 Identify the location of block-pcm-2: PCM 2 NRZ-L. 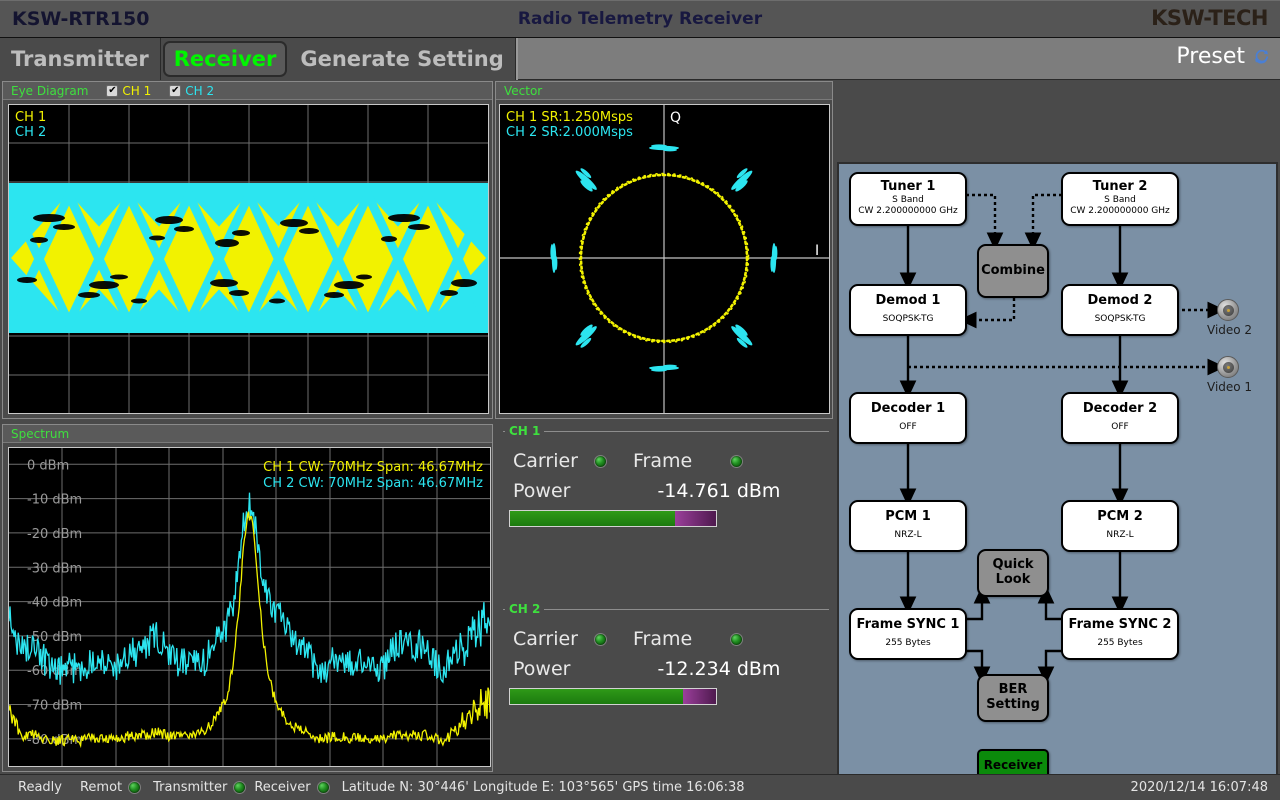
(1120, 526).